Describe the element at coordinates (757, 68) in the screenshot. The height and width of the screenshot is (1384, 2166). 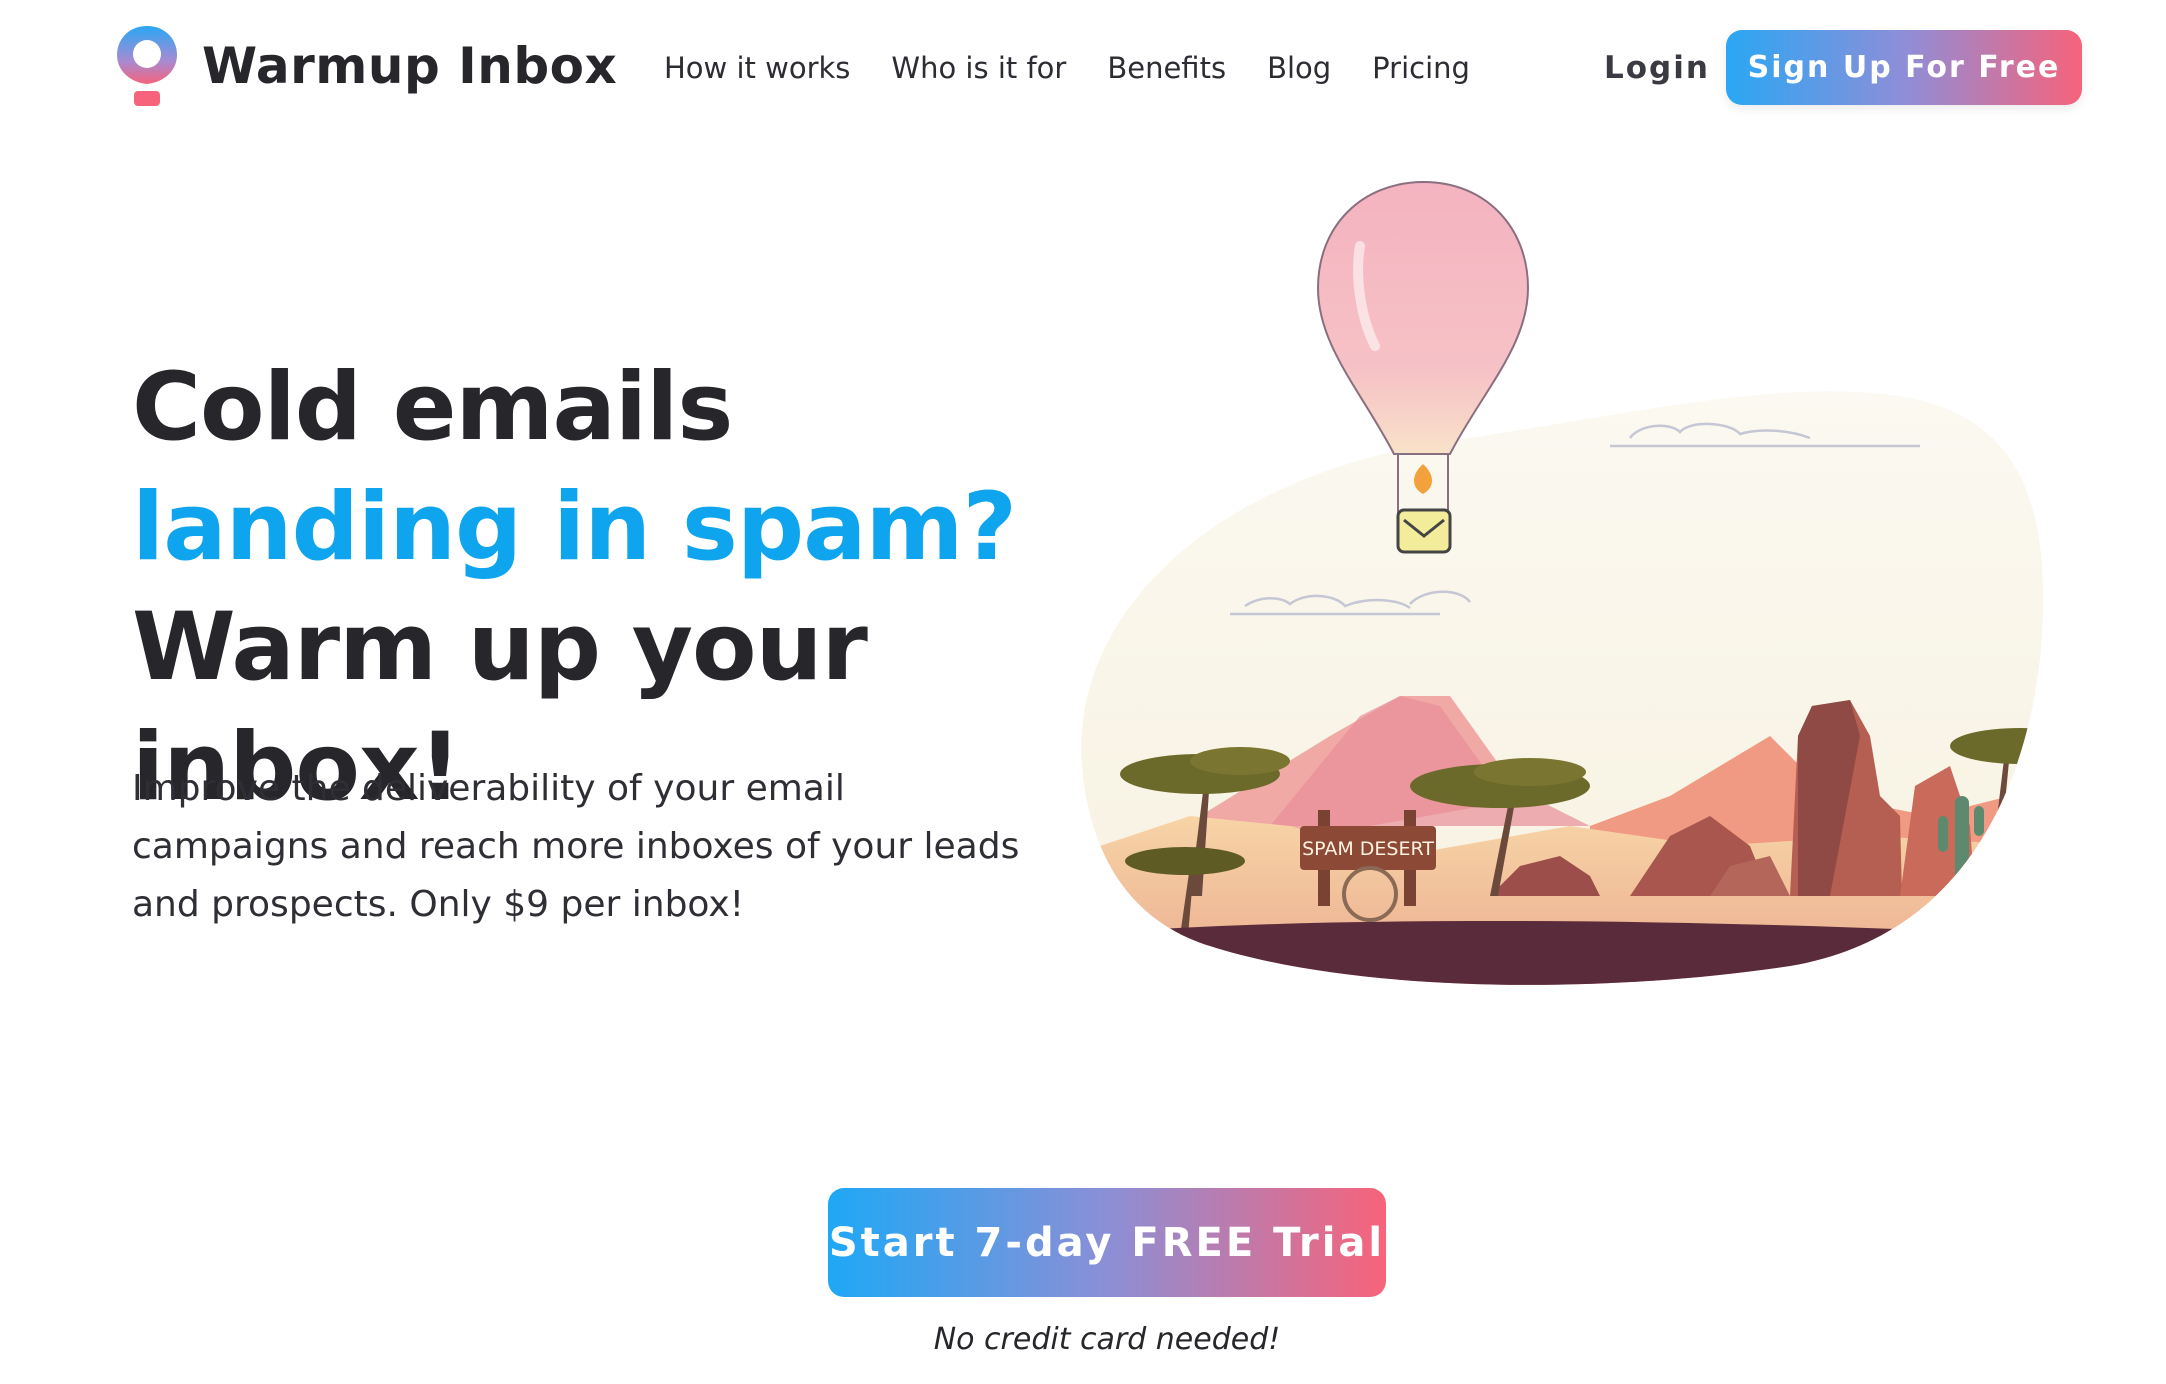
I see `nav-how-it-works: How it works` at that location.